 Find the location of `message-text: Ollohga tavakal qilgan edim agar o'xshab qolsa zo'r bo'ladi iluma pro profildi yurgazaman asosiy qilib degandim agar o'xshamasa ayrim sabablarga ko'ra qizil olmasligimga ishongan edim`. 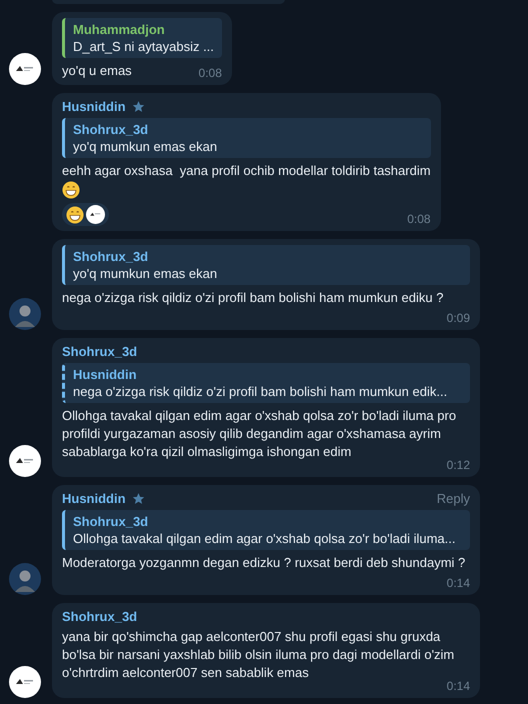

message-text: Ollohga tavakal qilgan edim agar o'xshab qolsa zo'r bo'ladi iluma pro profildi yurgazaman asosiy qilib degandim agar o'xshamasa ayrim sabablarga ko'ra qizil olmasligimga ishongan edim is located at coordinates (260, 433).